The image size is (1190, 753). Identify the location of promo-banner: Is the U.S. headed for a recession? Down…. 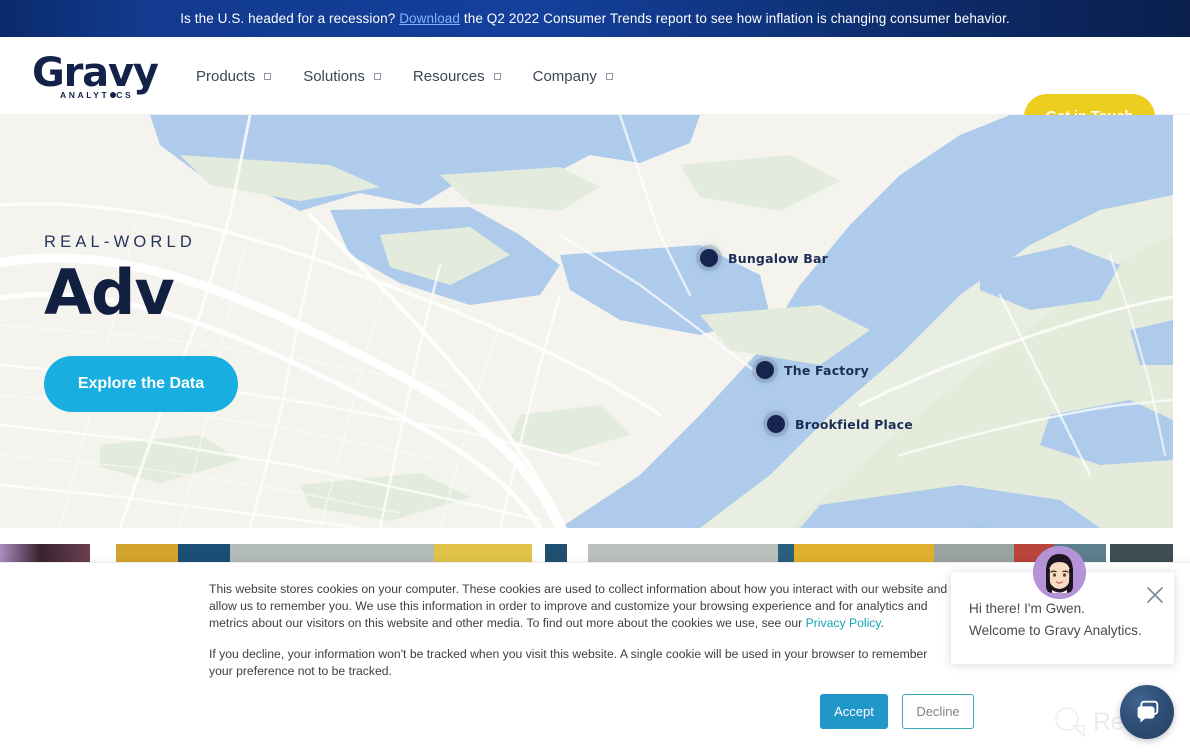
(595, 18).